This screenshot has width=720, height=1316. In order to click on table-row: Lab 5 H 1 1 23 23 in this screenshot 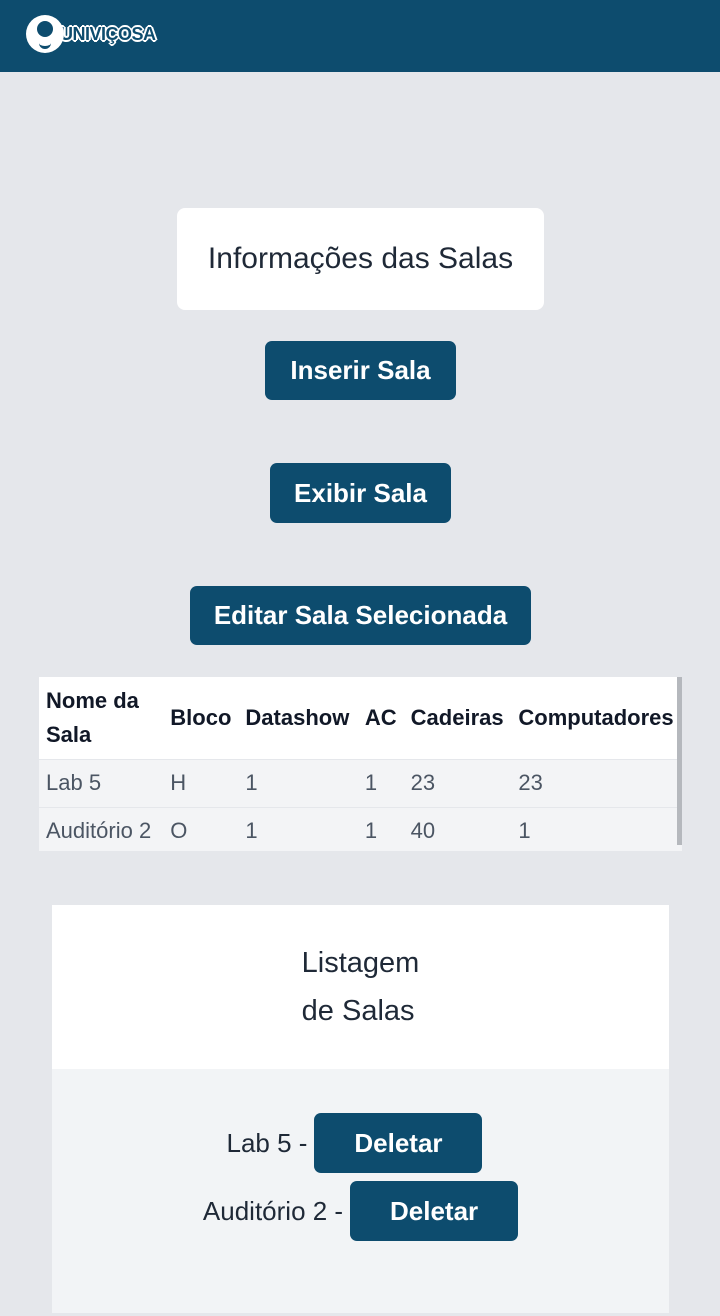, I will do `click(360, 782)`.